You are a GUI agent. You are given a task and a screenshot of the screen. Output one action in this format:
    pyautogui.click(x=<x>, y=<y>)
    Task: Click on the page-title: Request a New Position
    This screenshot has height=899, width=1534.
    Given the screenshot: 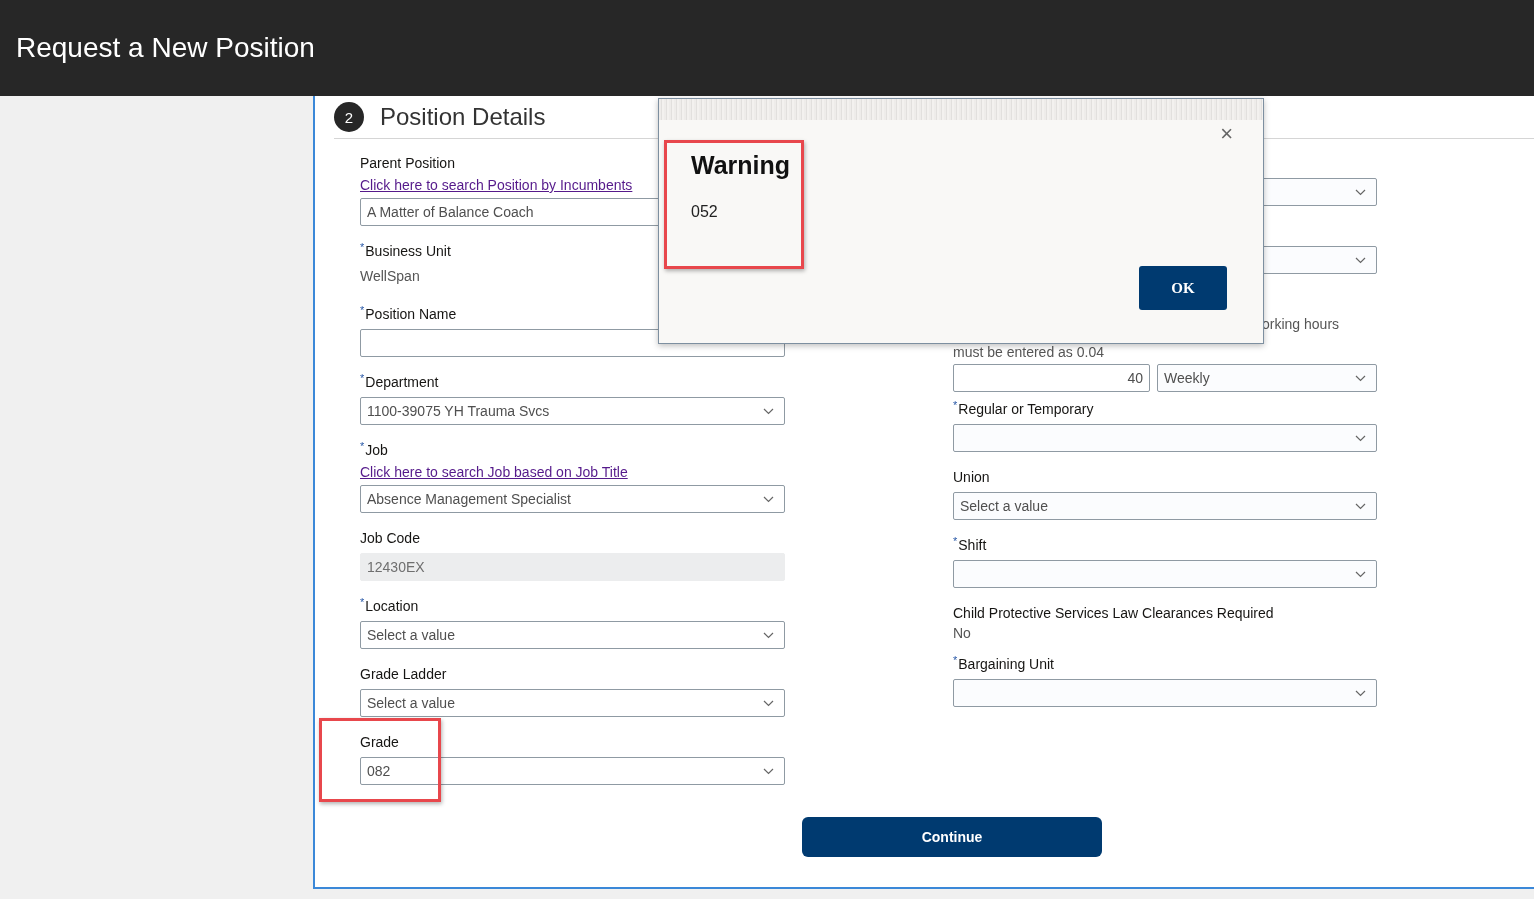 What is the action you would take?
    pyautogui.click(x=165, y=48)
    